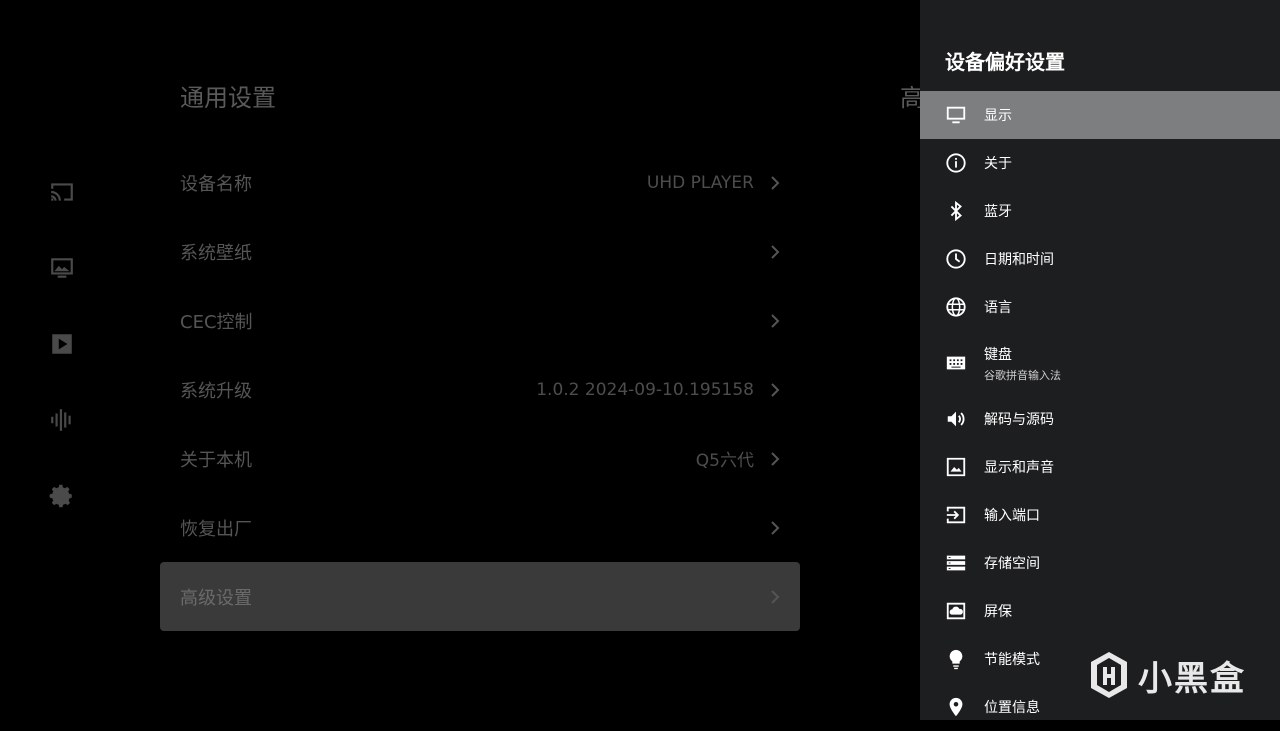 The height and width of the screenshot is (731, 1280). Describe the element at coordinates (1012, 660) in the screenshot. I see `menu-item-label: 节能模式` at that location.